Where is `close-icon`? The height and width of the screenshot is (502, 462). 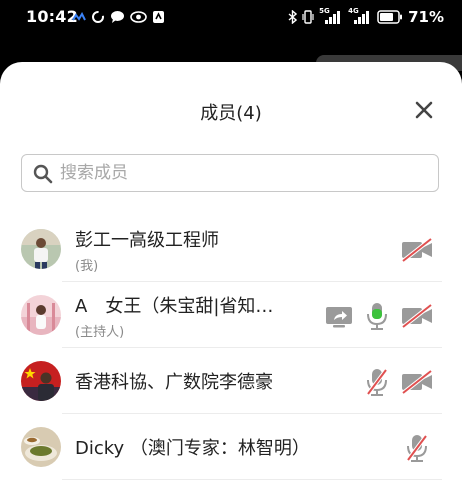 close-icon is located at coordinates (424, 110).